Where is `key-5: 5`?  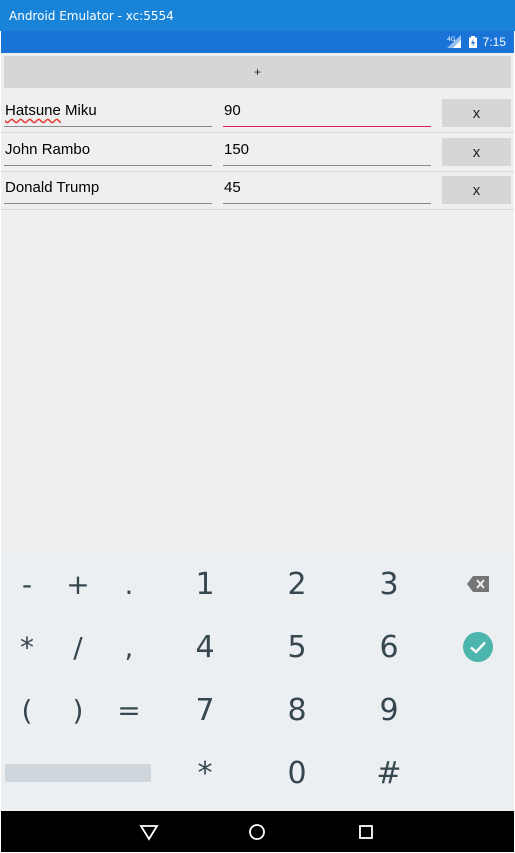
key-5: 5 is located at coordinates (297, 647).